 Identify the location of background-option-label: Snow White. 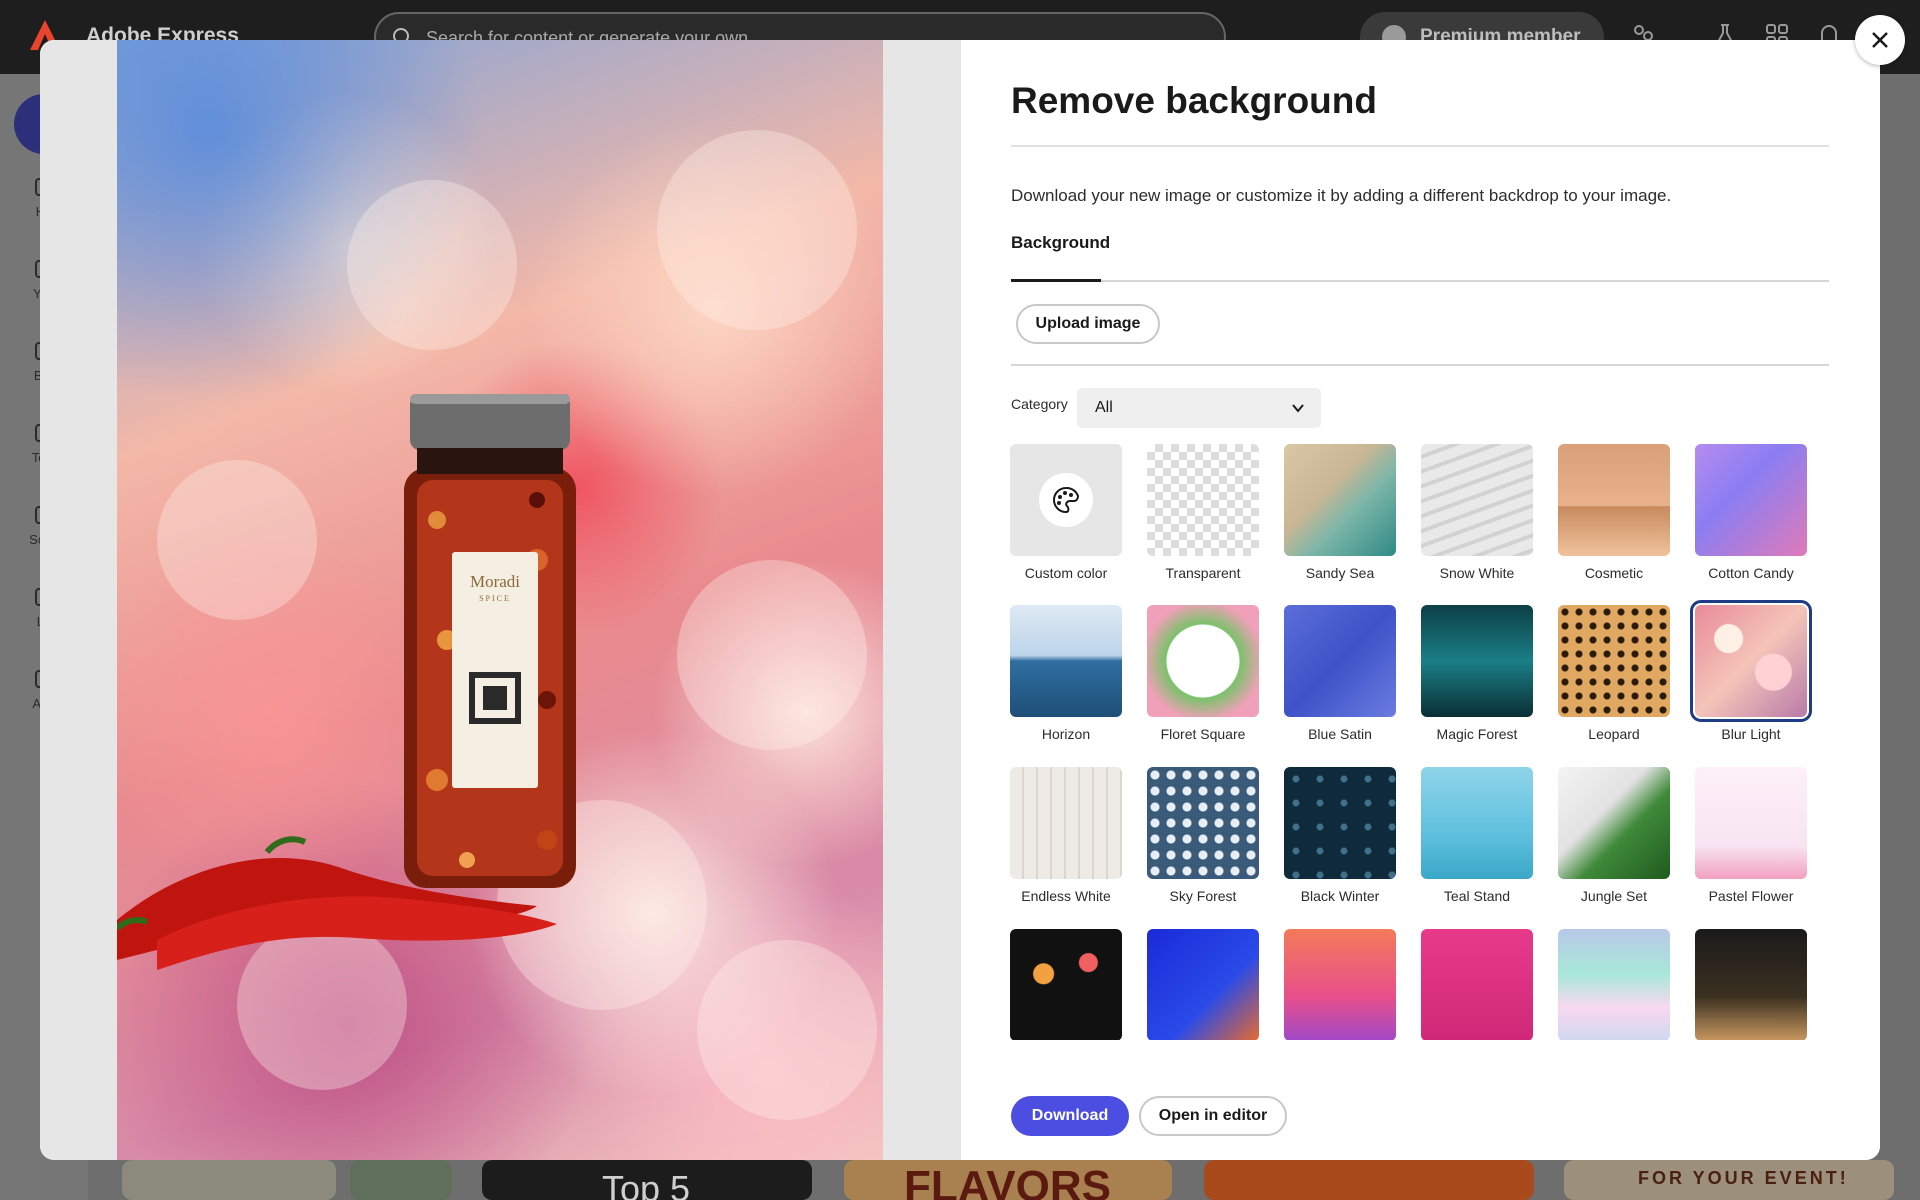
(1477, 573).